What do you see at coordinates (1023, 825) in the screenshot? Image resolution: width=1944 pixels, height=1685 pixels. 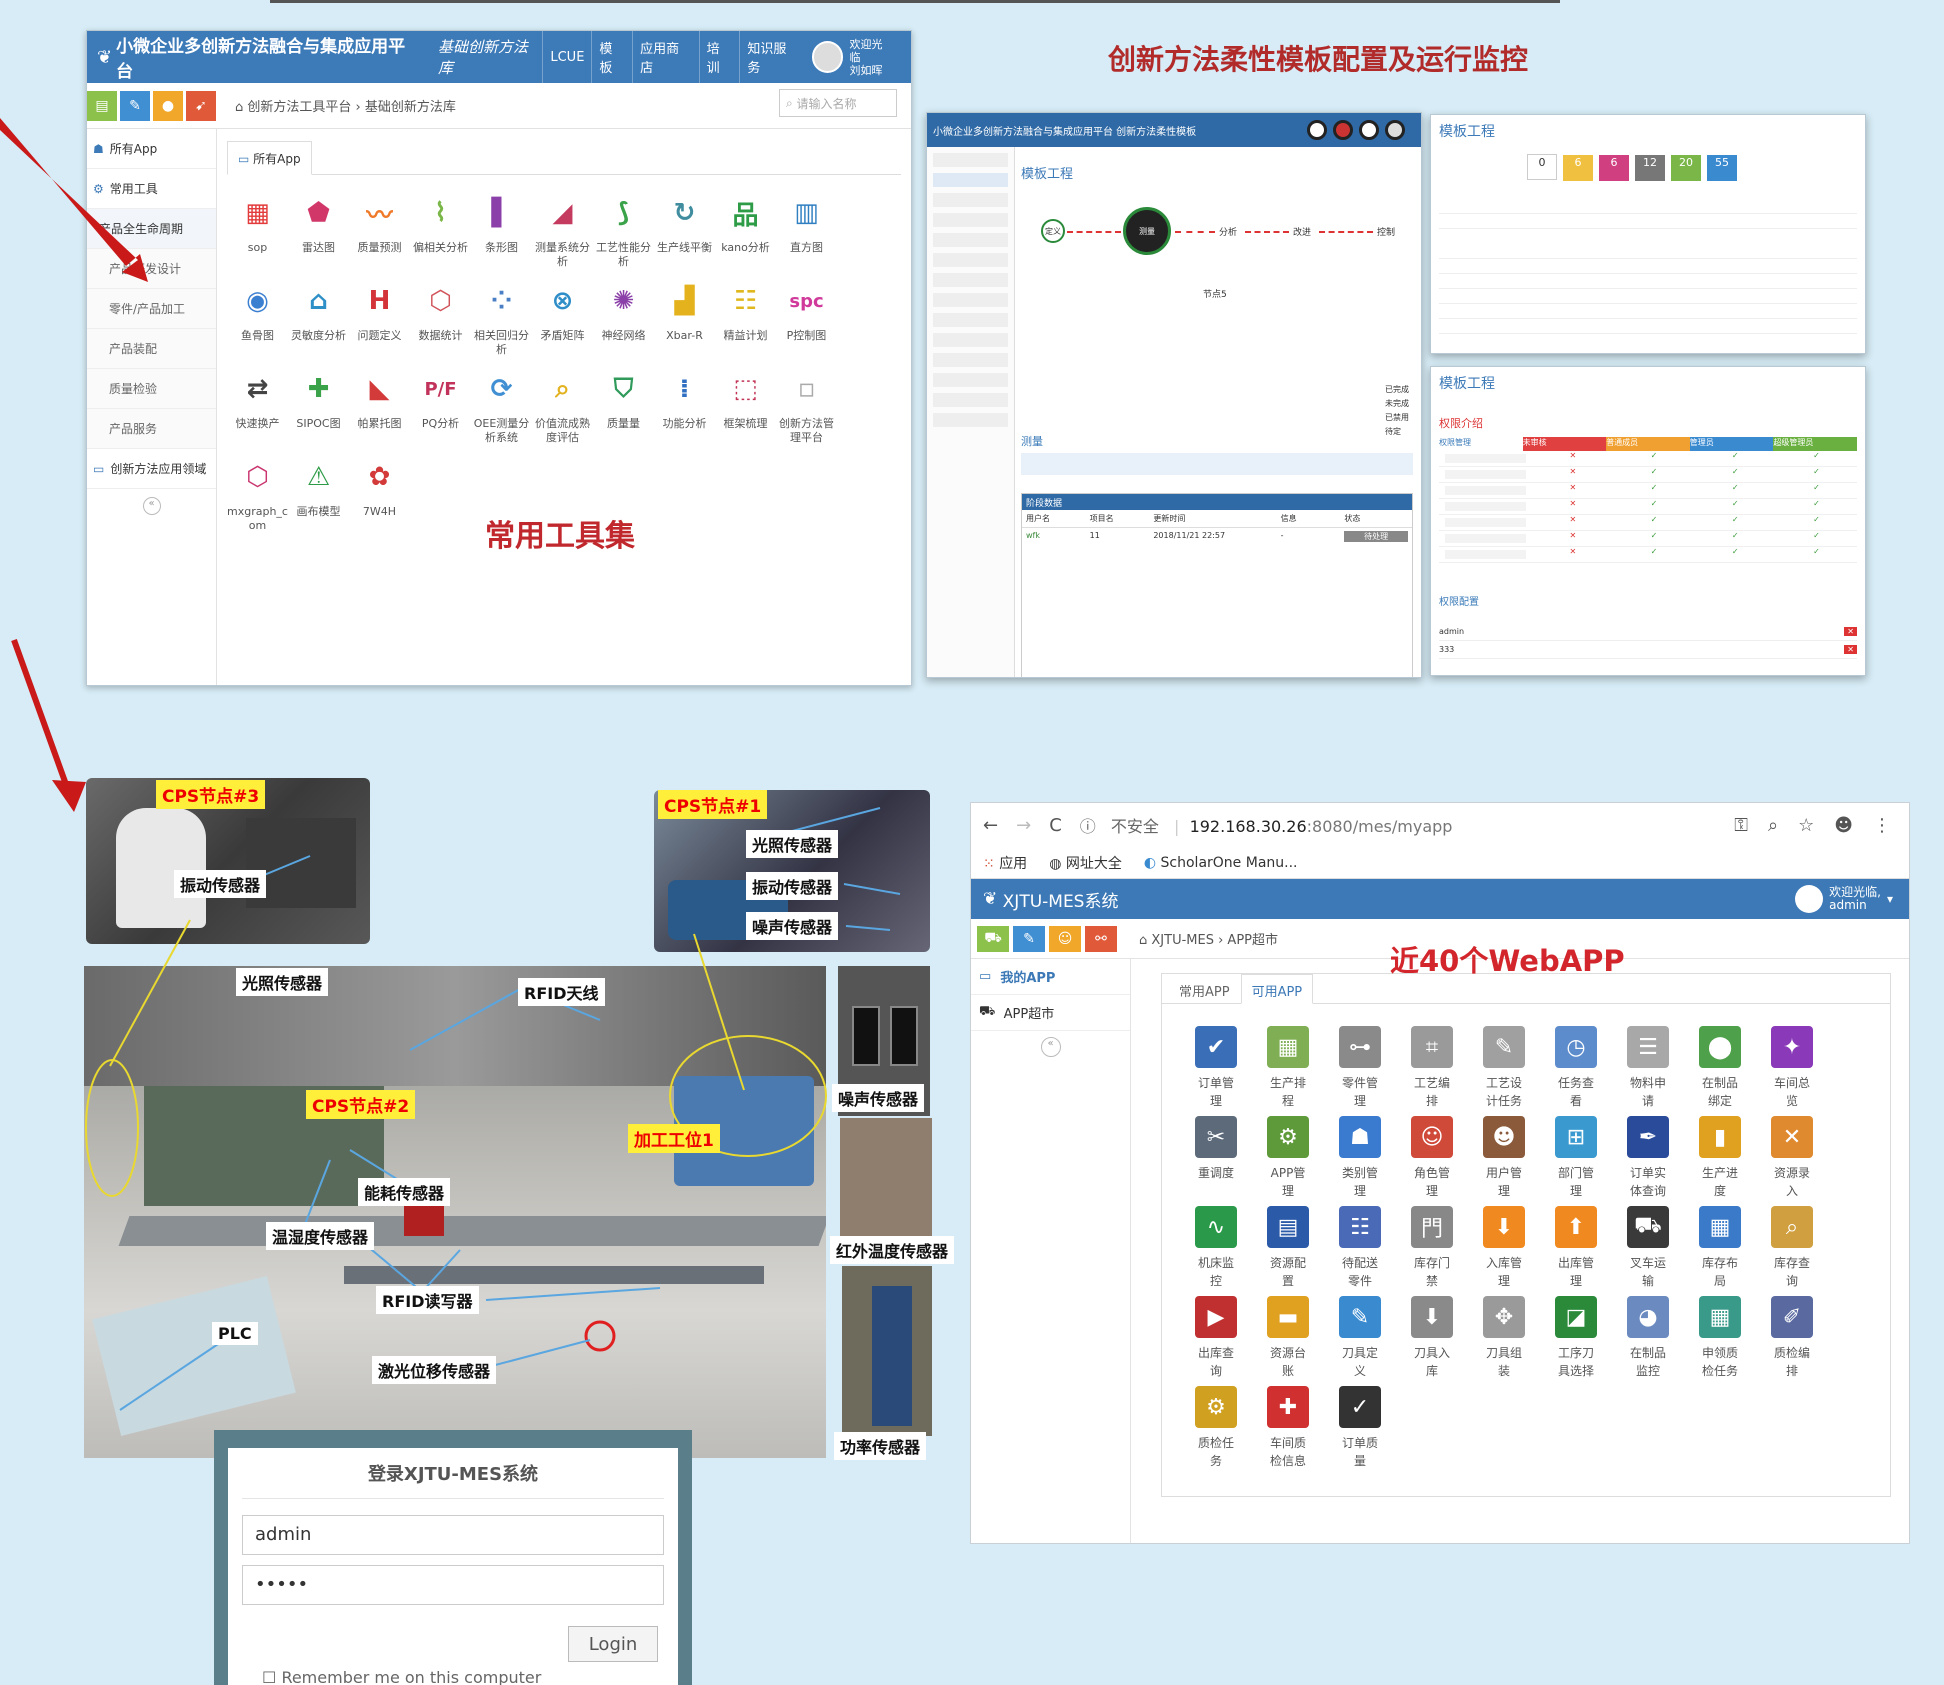 I see `forward-icon: →` at bounding box center [1023, 825].